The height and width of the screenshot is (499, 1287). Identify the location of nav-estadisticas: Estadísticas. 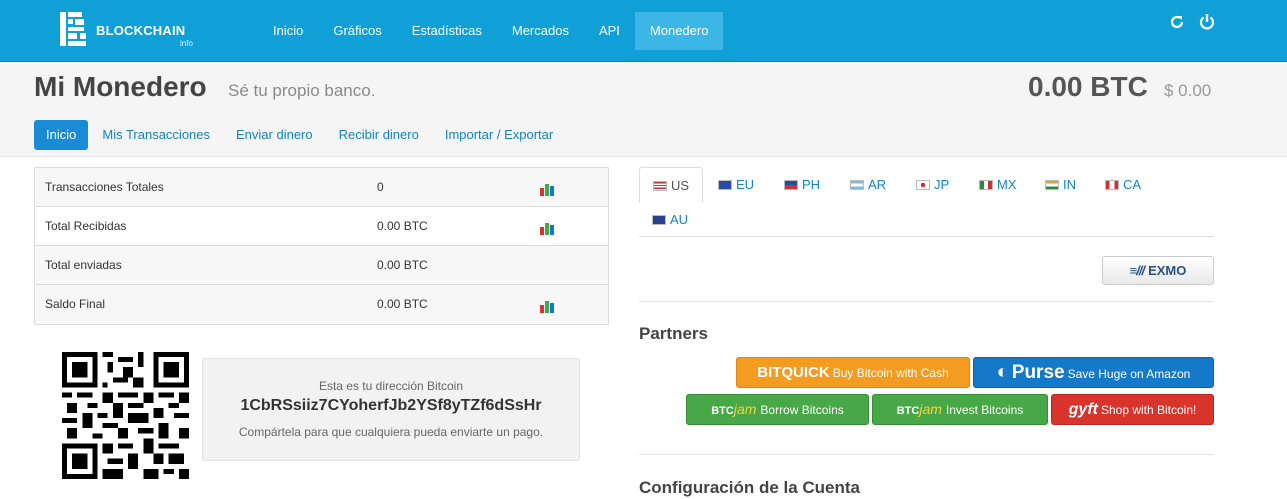
(447, 31).